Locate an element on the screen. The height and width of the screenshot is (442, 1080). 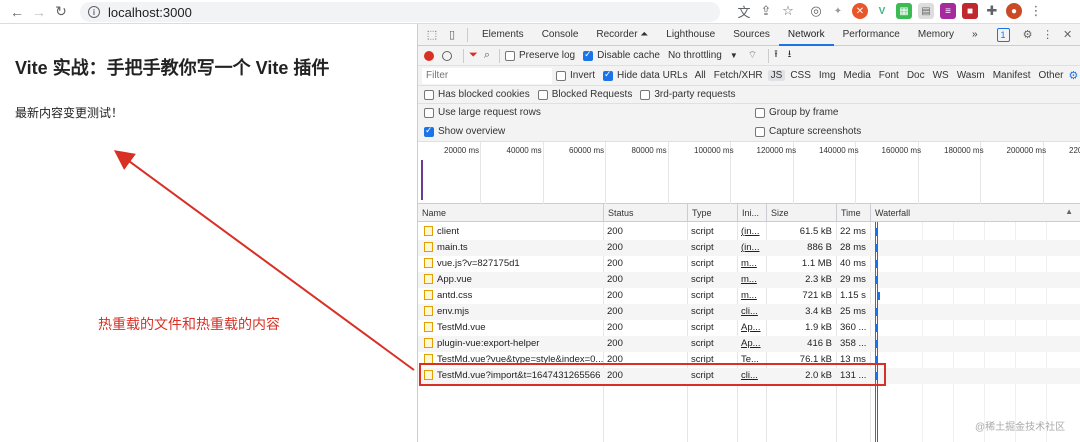
address-bar: i localhost:3000 is located at coordinates (400, 12).